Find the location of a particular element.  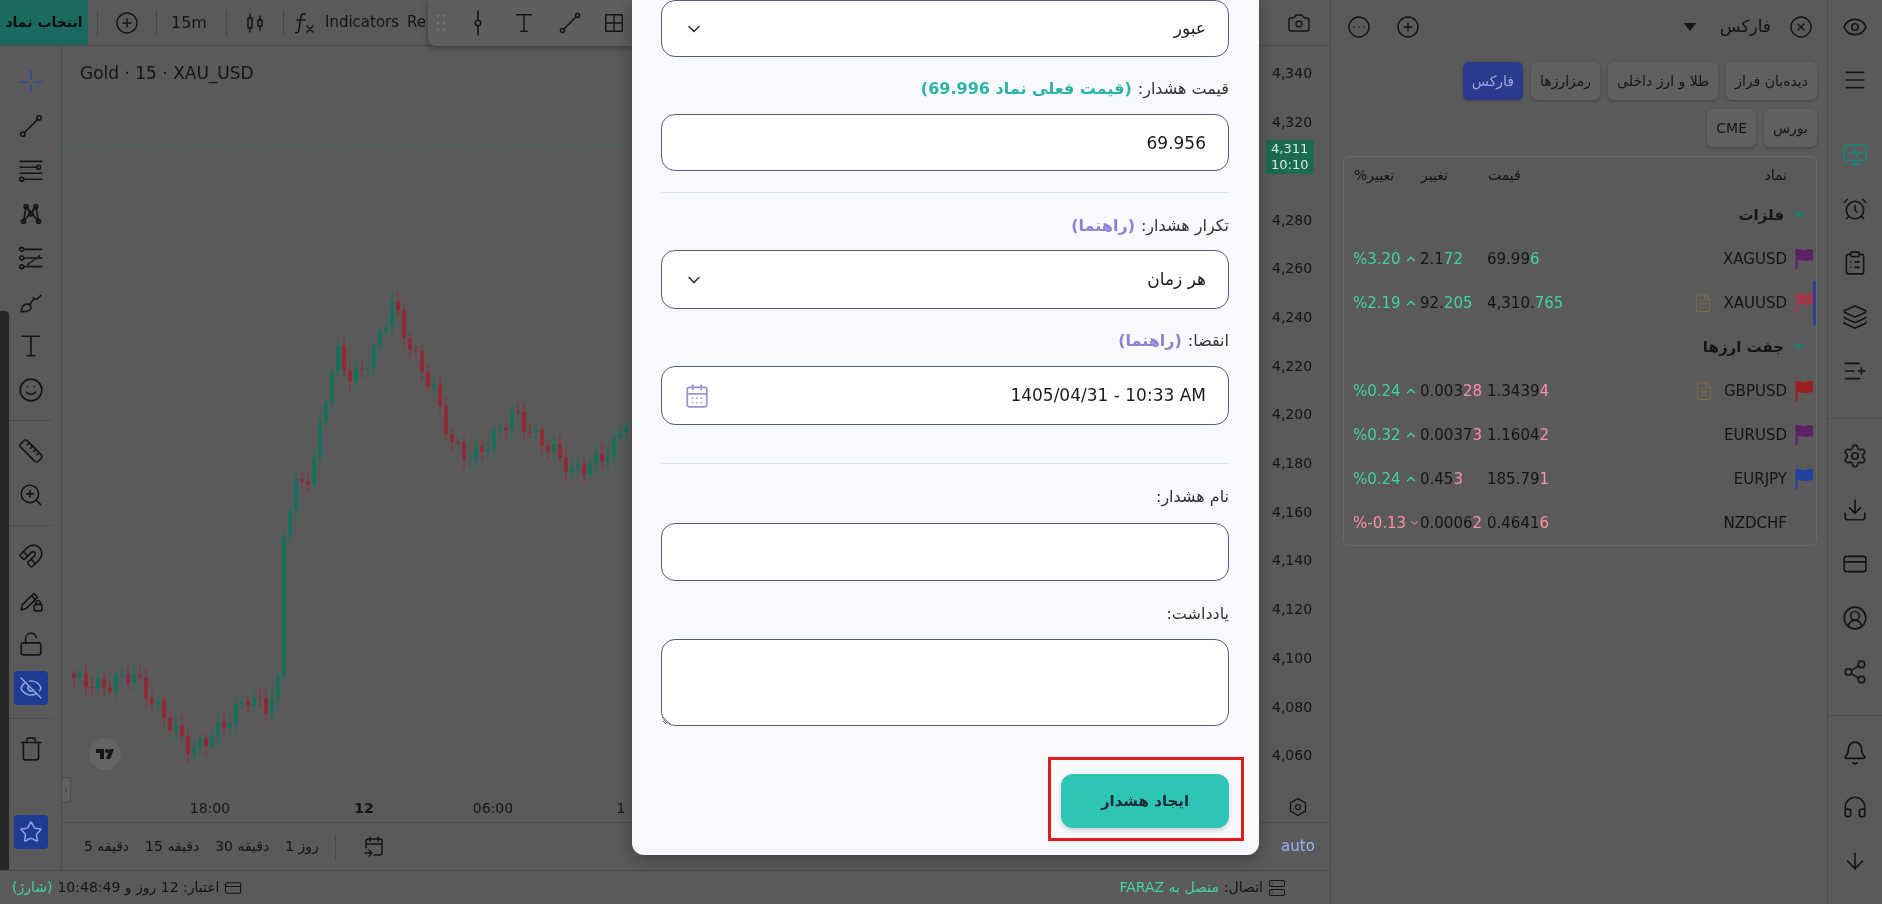

watchlist-row: %0.24 0.453 185.791 EURJPY is located at coordinates (1580, 479).